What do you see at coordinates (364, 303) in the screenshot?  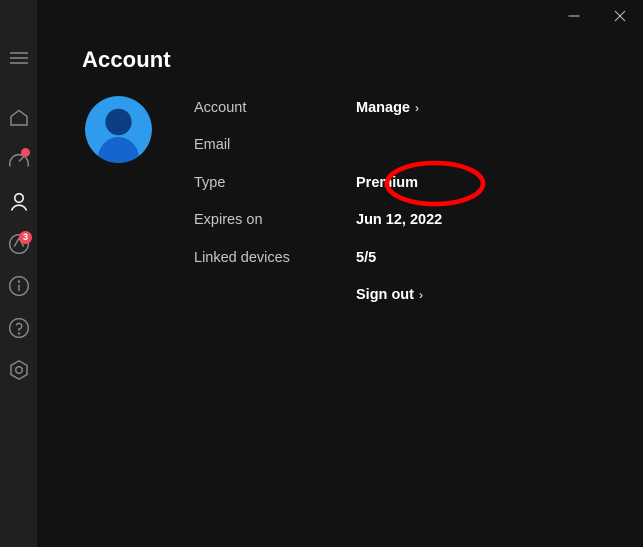 I see `sign-out-row: Sign out ›` at bounding box center [364, 303].